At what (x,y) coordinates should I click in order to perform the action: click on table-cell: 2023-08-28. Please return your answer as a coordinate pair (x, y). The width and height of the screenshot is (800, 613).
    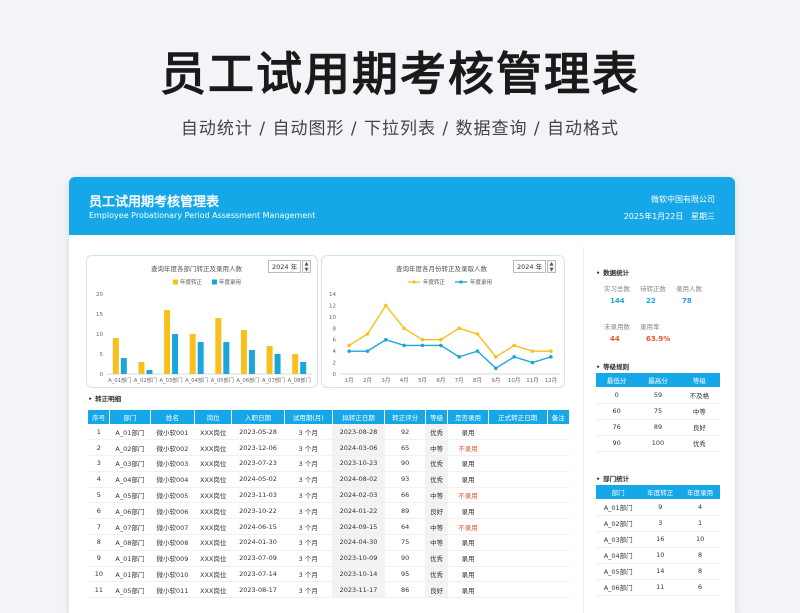
    Looking at the image, I should click on (358, 432).